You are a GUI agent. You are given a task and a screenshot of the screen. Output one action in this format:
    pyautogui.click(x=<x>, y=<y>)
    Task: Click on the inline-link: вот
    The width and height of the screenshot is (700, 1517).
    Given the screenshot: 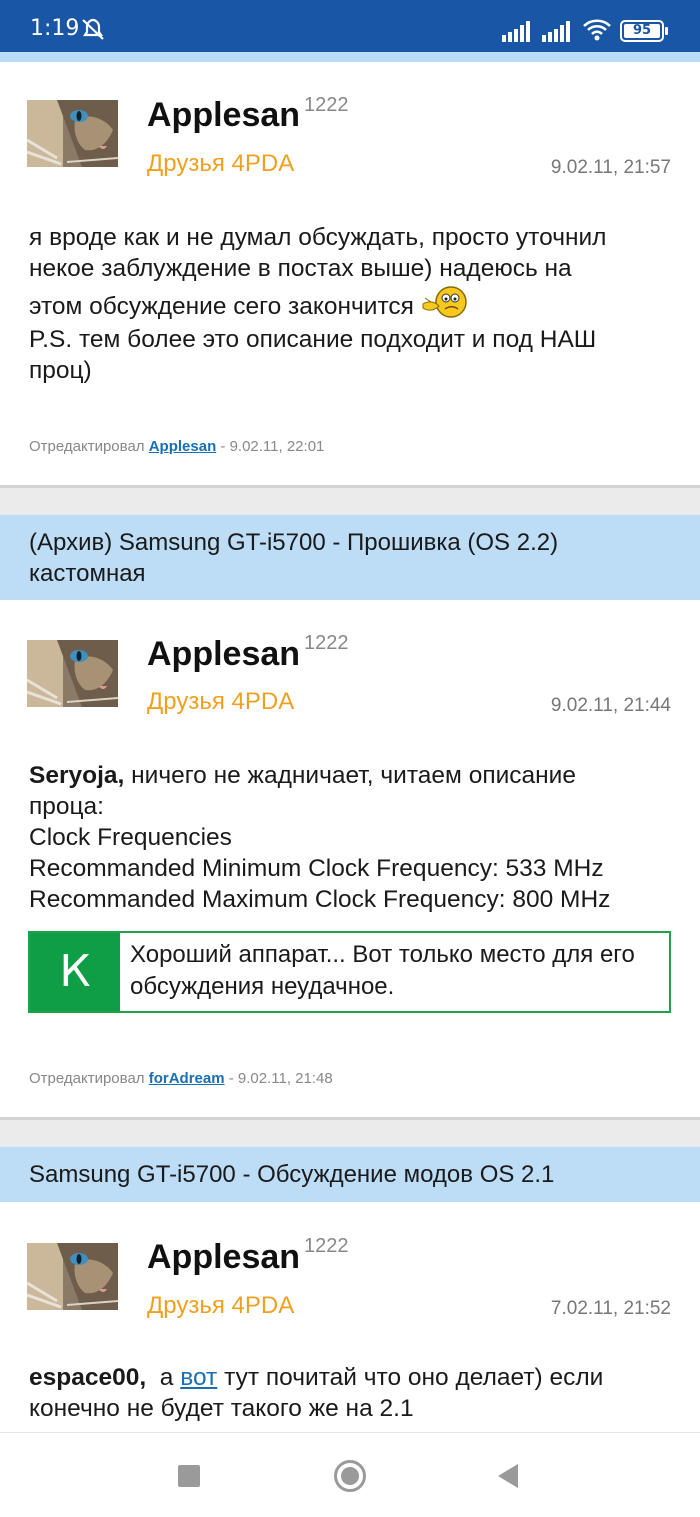 What is the action you would take?
    pyautogui.click(x=198, y=1377)
    